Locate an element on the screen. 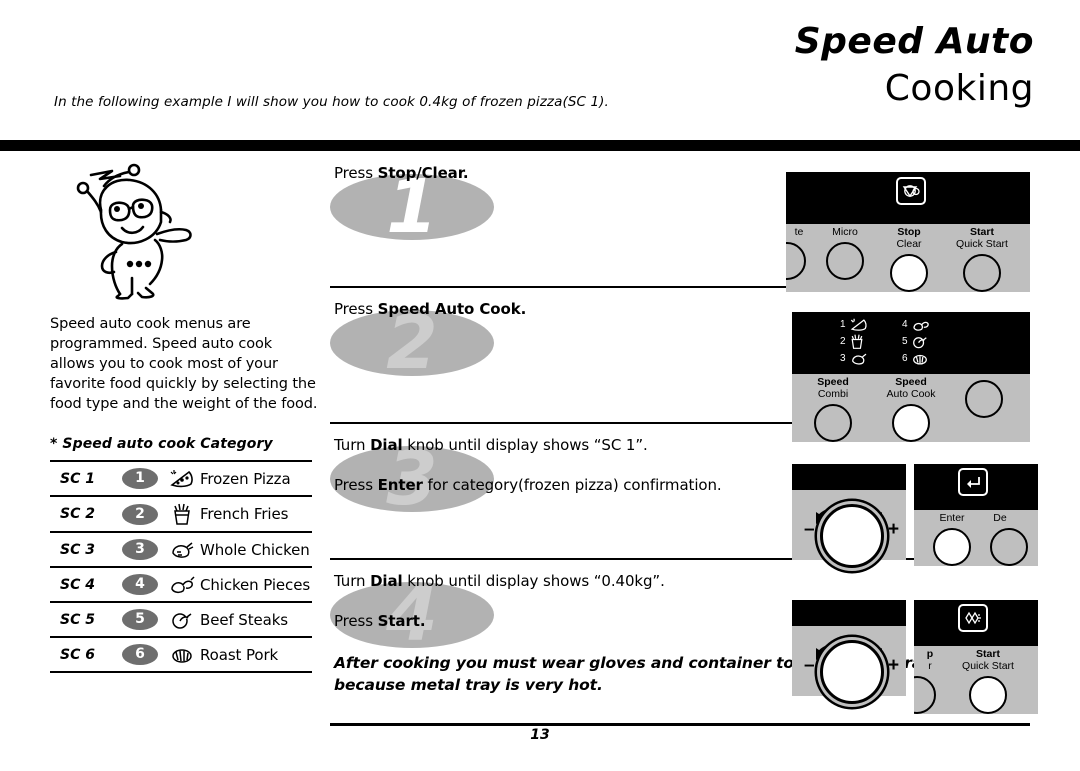 The height and width of the screenshot is (771, 1080). page-number: 13 is located at coordinates (540, 735).